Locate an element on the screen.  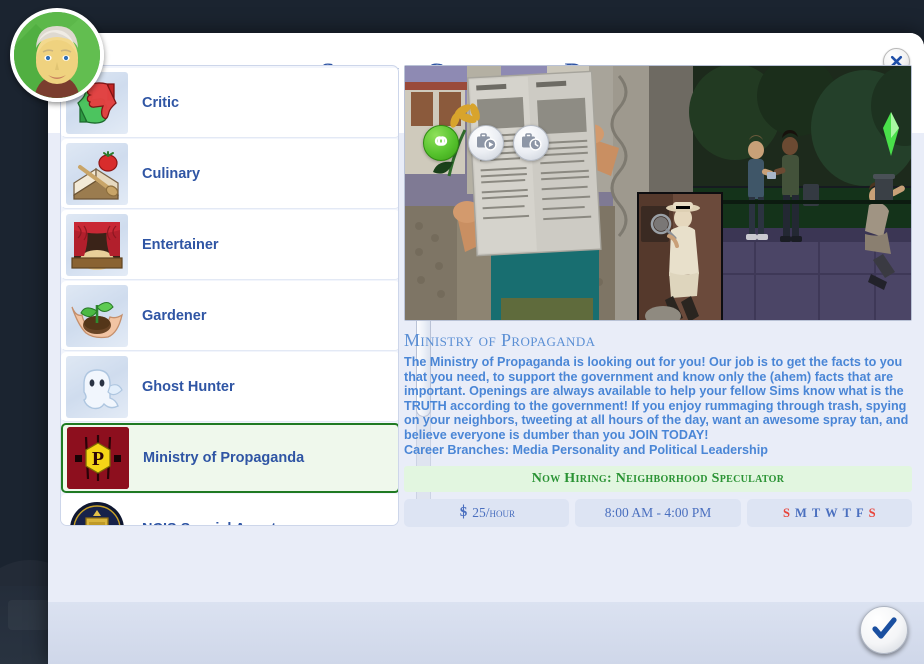
ncis-badge-icon: NCIS is located at coordinates (97, 511).